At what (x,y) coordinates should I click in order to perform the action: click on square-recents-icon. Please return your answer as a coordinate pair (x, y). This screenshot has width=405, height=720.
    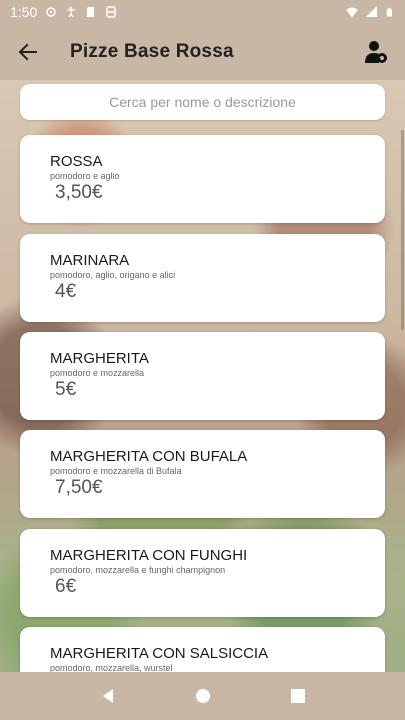
    Looking at the image, I should click on (297, 696).